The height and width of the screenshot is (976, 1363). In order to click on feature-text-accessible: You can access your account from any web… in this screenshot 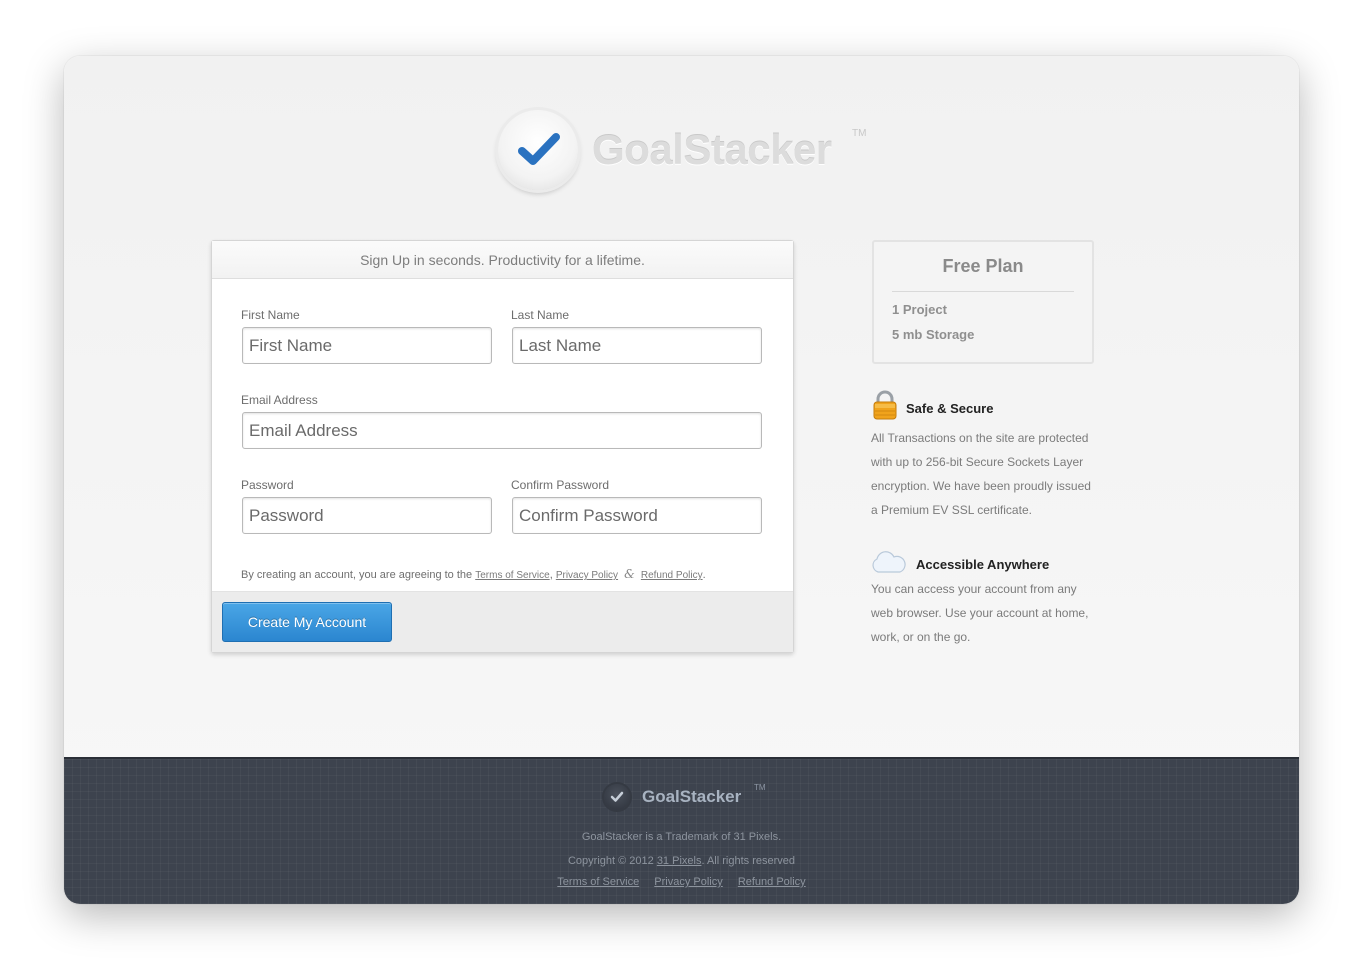, I will do `click(980, 613)`.